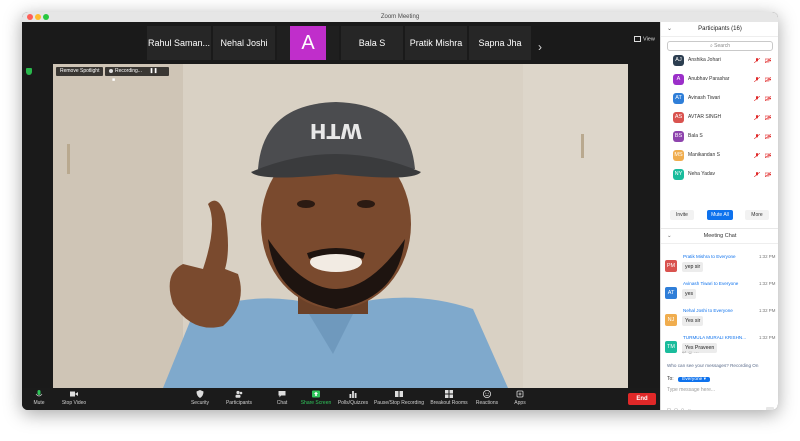 The width and height of the screenshot is (800, 441). I want to click on thumbnail-participant: Nehal Joshi, so click(244, 43).